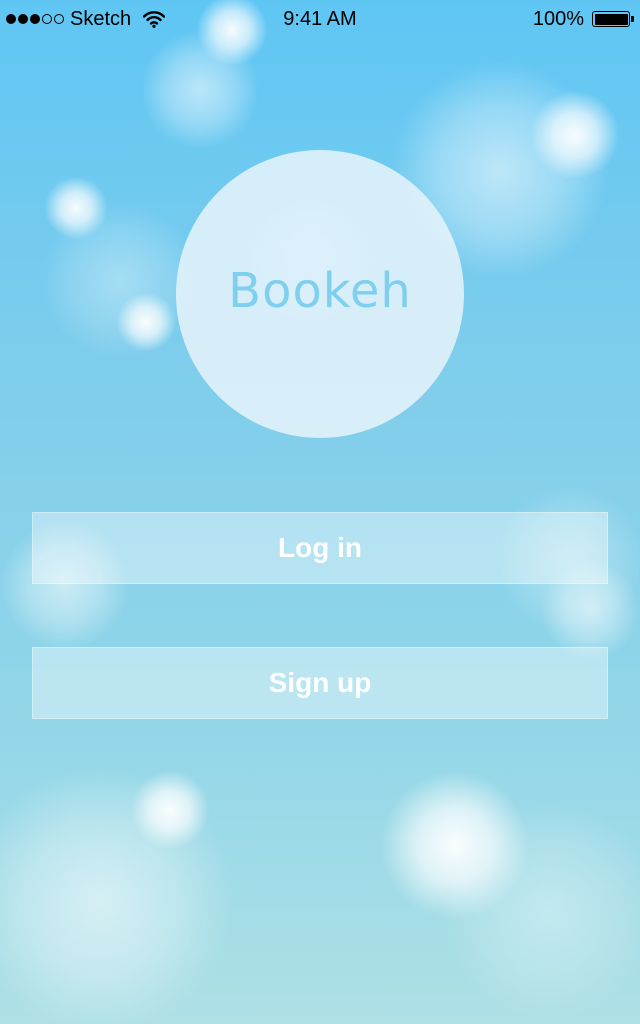 This screenshot has width=640, height=1024. I want to click on status-right: 100%, so click(583, 19).